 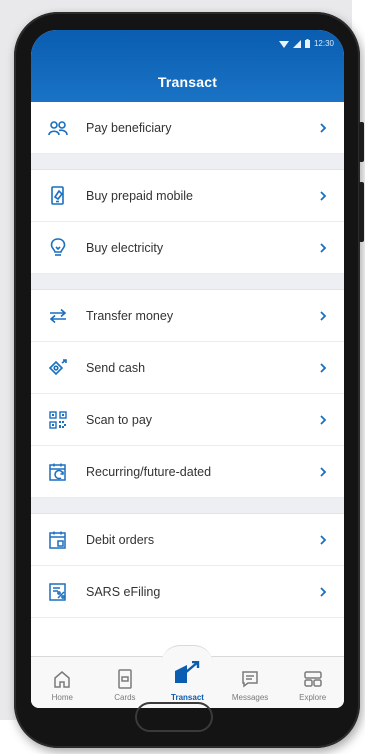 I want to click on app-header: 12:30 Transact, so click(x=187, y=66).